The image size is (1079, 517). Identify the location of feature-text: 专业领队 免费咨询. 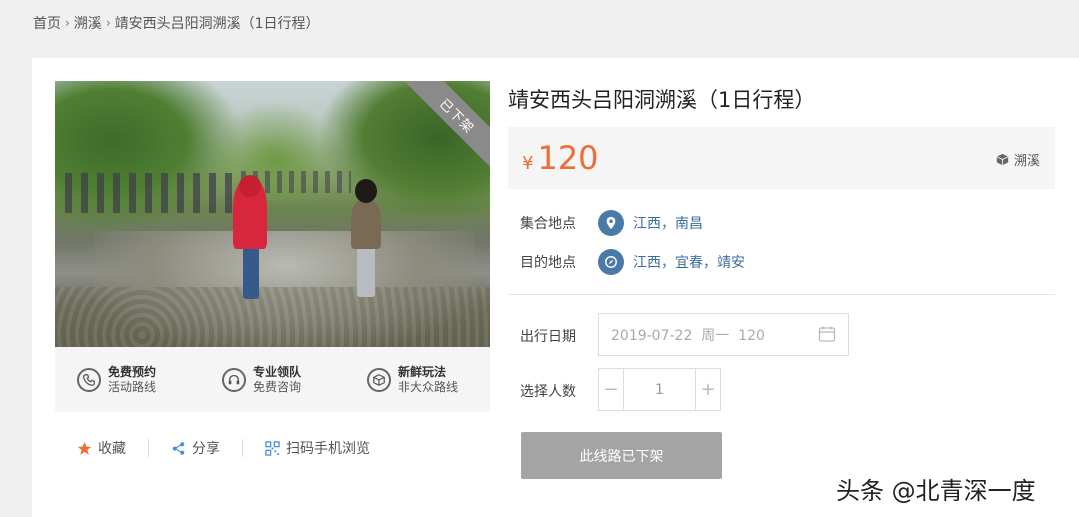
(277, 380).